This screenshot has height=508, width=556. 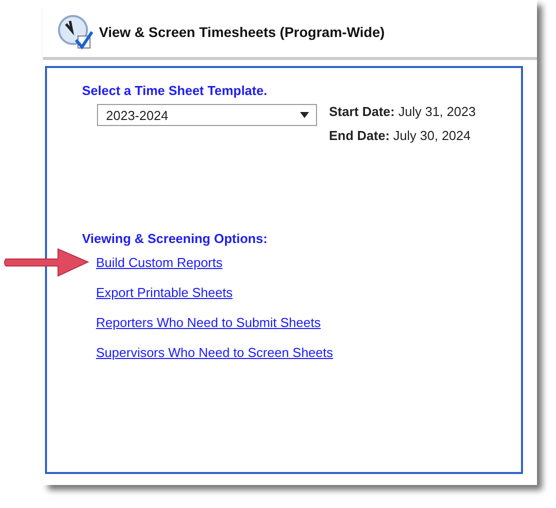 I want to click on date-text: End Date: July 30, 2024, so click(x=400, y=135).